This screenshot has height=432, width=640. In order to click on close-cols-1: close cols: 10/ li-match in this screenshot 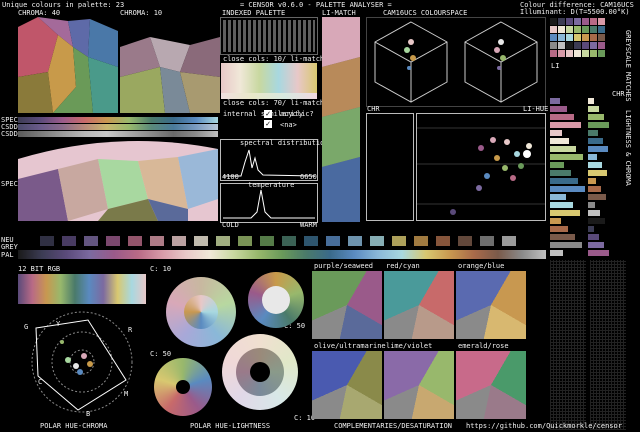, I will do `click(274, 59)`.